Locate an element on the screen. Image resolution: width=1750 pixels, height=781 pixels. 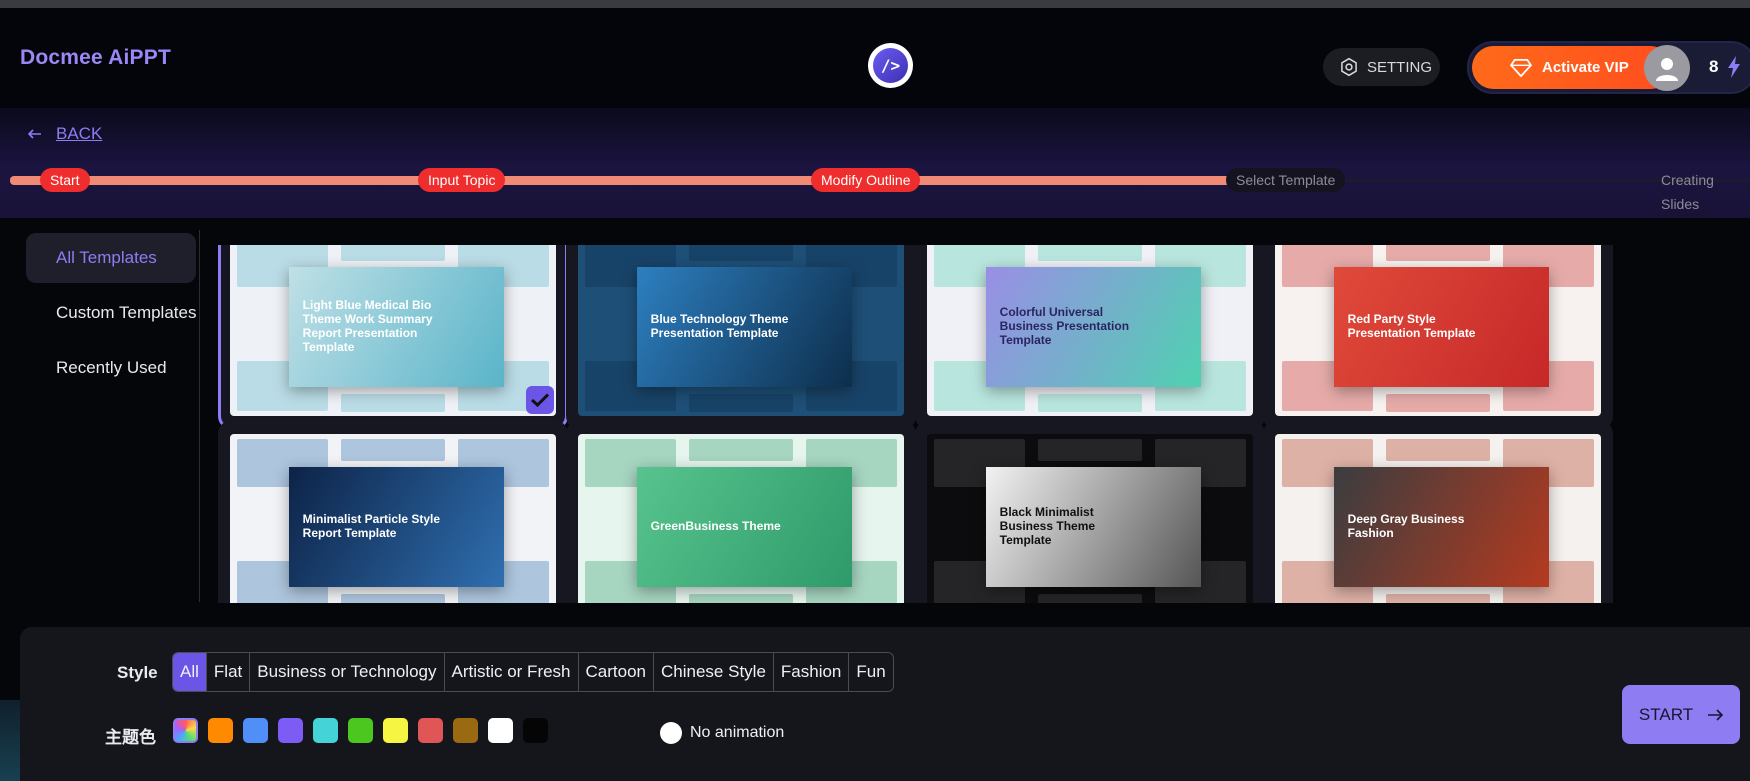
sidebar-divider is located at coordinates (199, 416).